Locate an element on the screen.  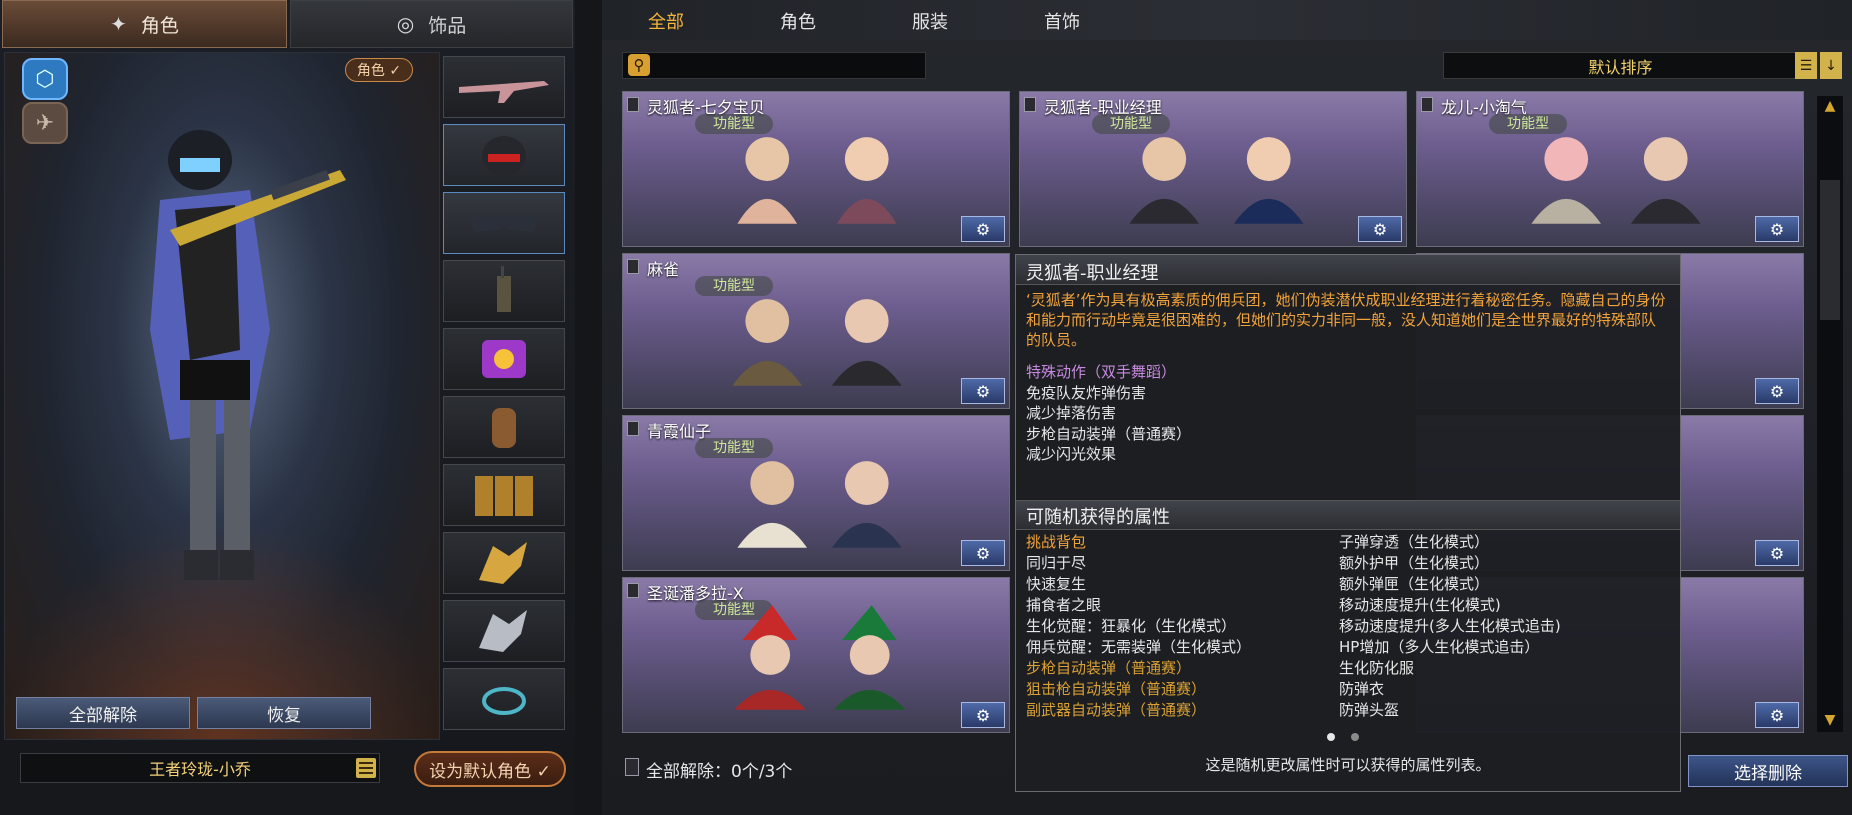
random-attr-title: 可随机获得的属性 is located at coordinates (1098, 517).